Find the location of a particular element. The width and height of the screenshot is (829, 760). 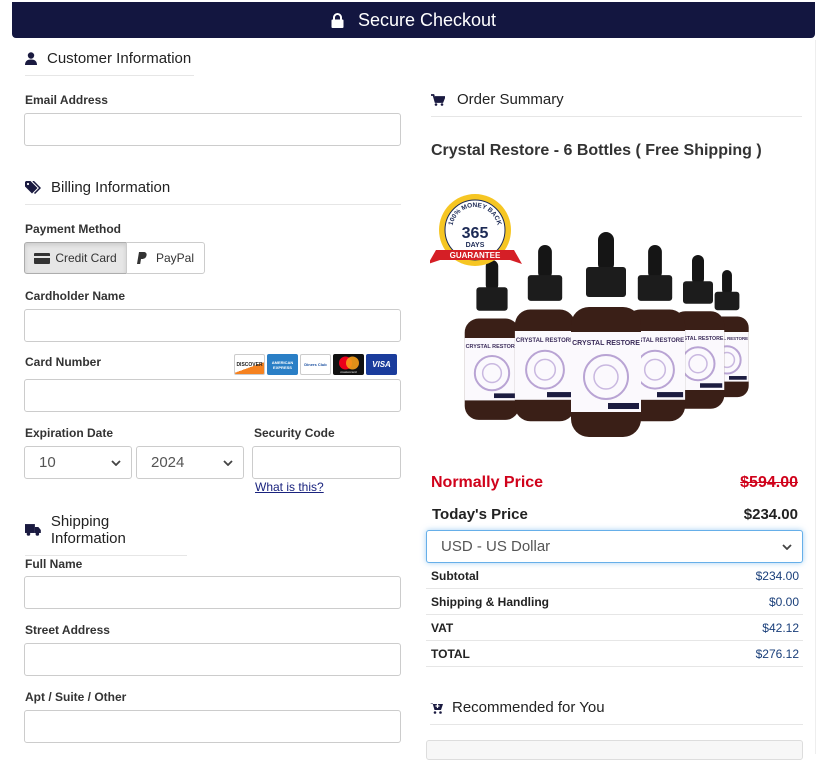

secure-checkout-header: Secure Checkout is located at coordinates (413, 20).